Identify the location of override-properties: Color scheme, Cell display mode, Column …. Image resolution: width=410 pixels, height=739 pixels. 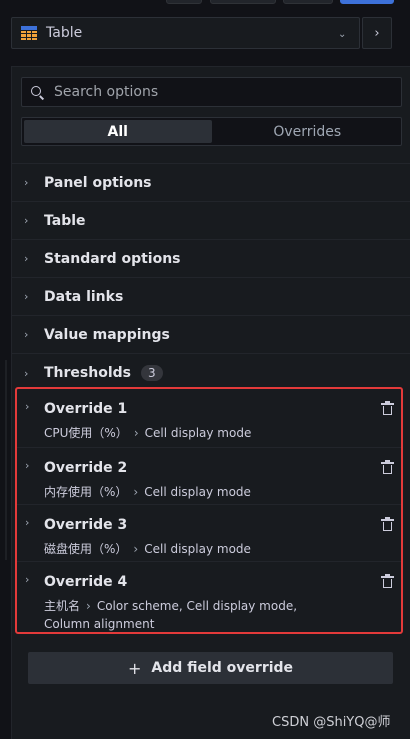
(171, 615).